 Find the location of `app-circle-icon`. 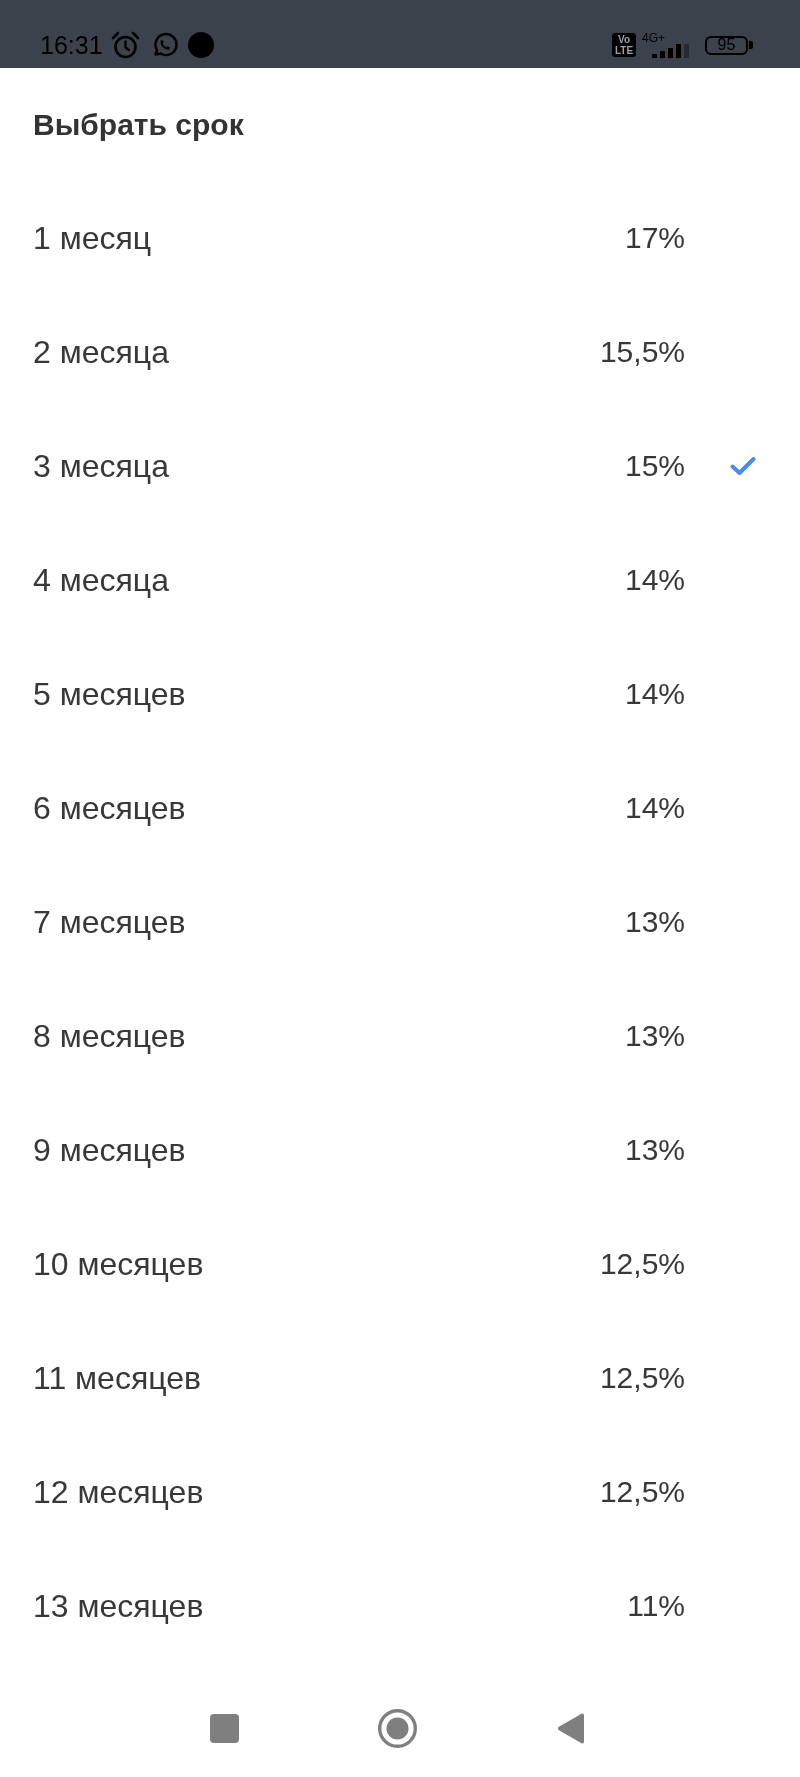

app-circle-icon is located at coordinates (200, 45).